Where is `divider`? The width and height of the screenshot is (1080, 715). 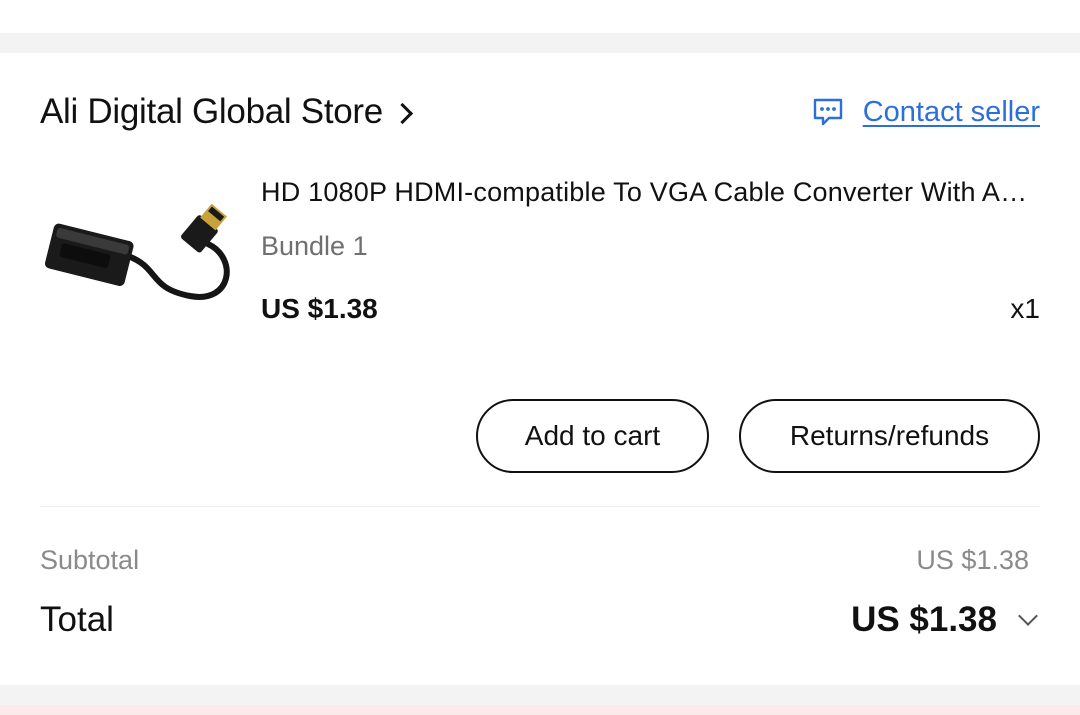
divider is located at coordinates (540, 506).